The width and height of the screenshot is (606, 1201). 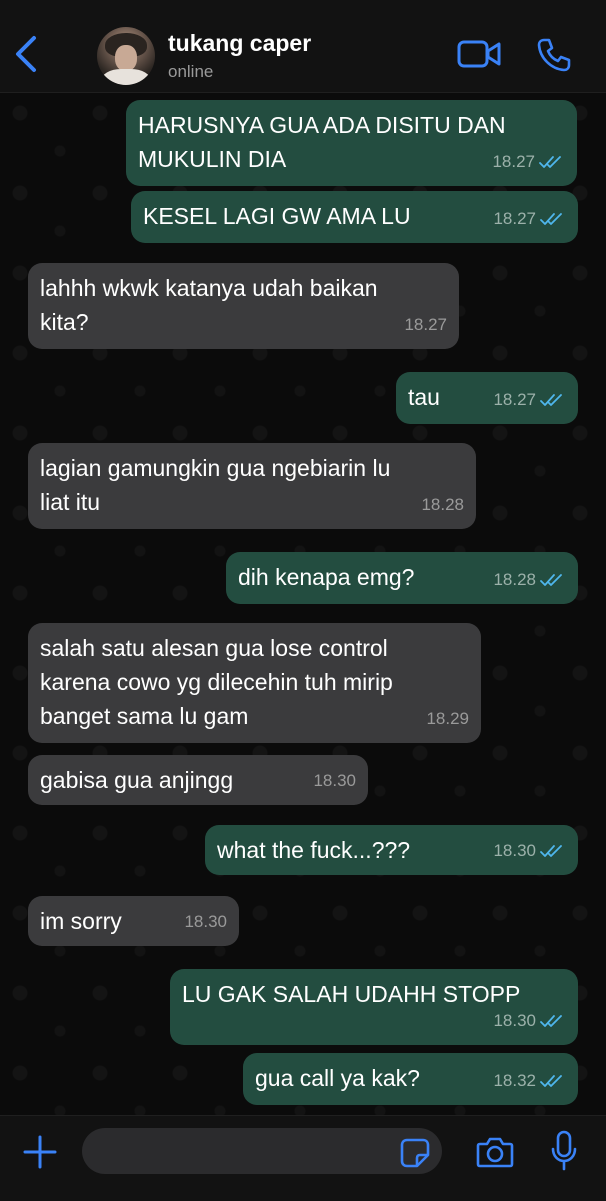 I want to click on microphone-button, so click(x=564, y=1151).